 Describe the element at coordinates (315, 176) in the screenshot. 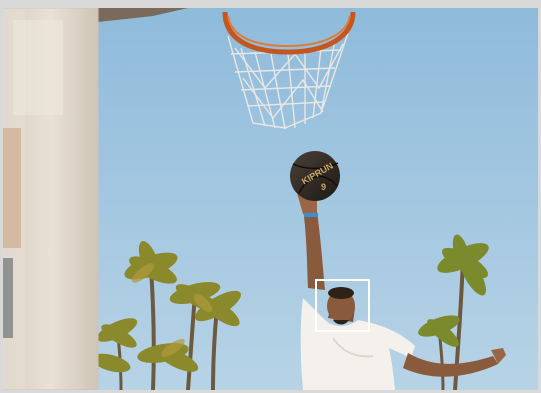

I see `basketball: KIPRUN 9` at that location.